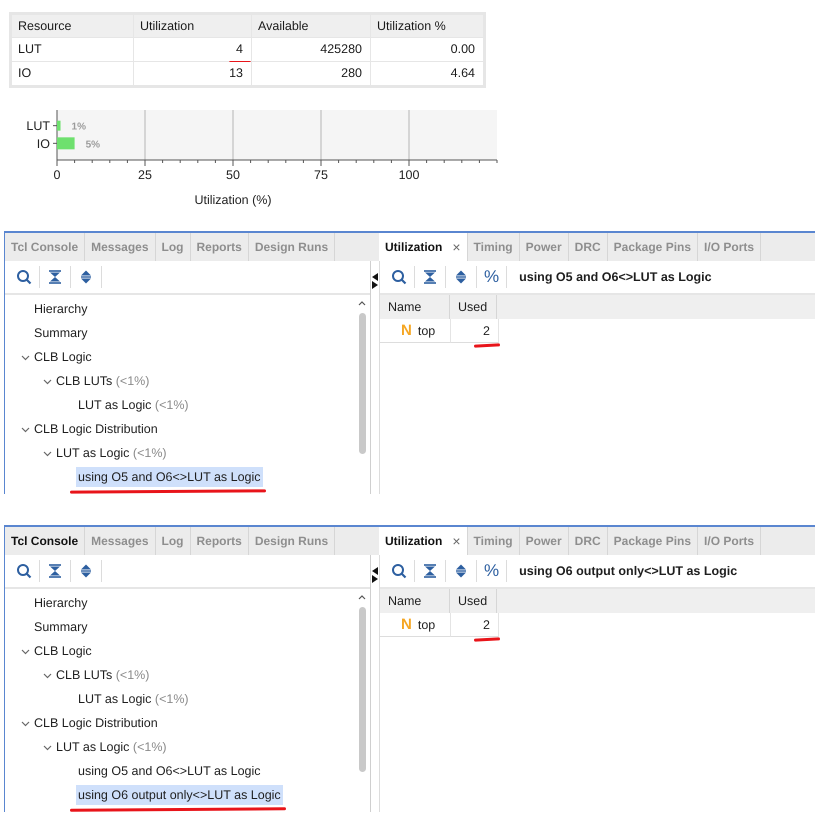 This screenshot has width=815, height=821. Describe the element at coordinates (192, 26) in the screenshot. I see `column-header: Utilization` at that location.